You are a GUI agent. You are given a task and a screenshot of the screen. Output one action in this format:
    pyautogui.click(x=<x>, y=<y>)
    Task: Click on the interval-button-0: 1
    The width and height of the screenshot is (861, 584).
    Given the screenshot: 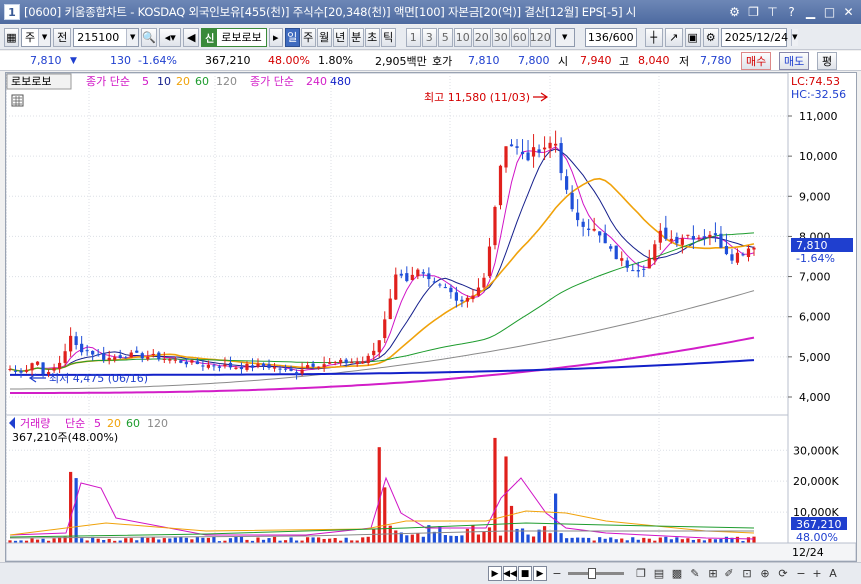 What is the action you would take?
    pyautogui.click(x=413, y=37)
    